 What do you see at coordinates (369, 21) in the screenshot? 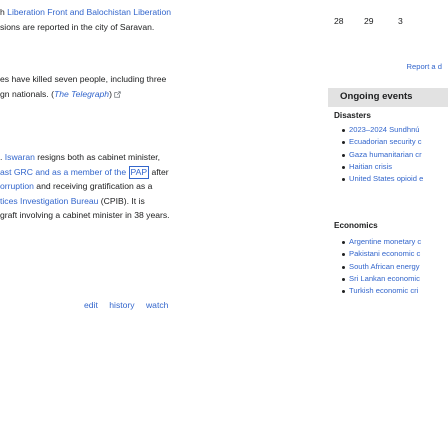
I see `calendar-day: 29` at bounding box center [369, 21].